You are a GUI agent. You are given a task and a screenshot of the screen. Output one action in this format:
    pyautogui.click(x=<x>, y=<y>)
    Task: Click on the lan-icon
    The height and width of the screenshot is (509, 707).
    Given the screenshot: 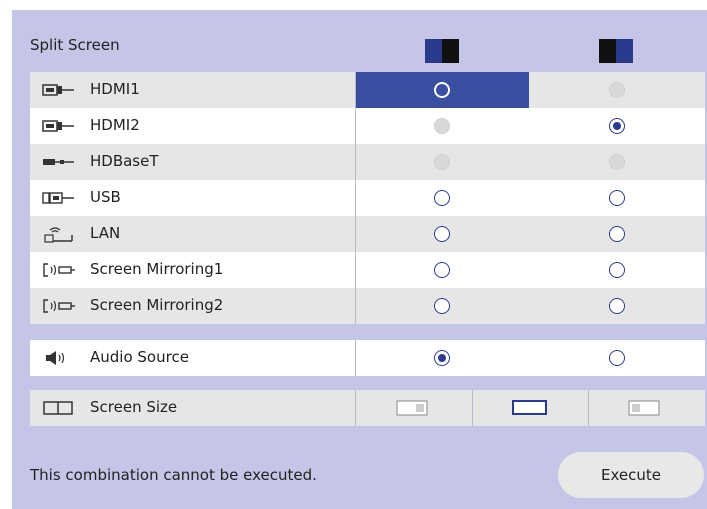 What is the action you would take?
    pyautogui.click(x=58, y=235)
    